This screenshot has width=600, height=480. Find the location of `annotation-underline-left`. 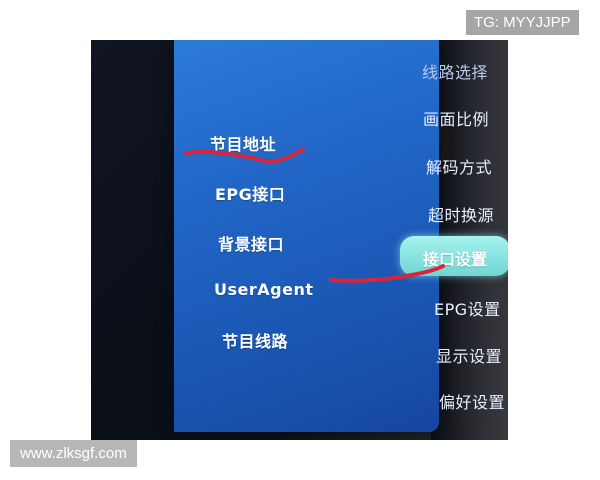

annotation-underline-left is located at coordinates (244, 155).